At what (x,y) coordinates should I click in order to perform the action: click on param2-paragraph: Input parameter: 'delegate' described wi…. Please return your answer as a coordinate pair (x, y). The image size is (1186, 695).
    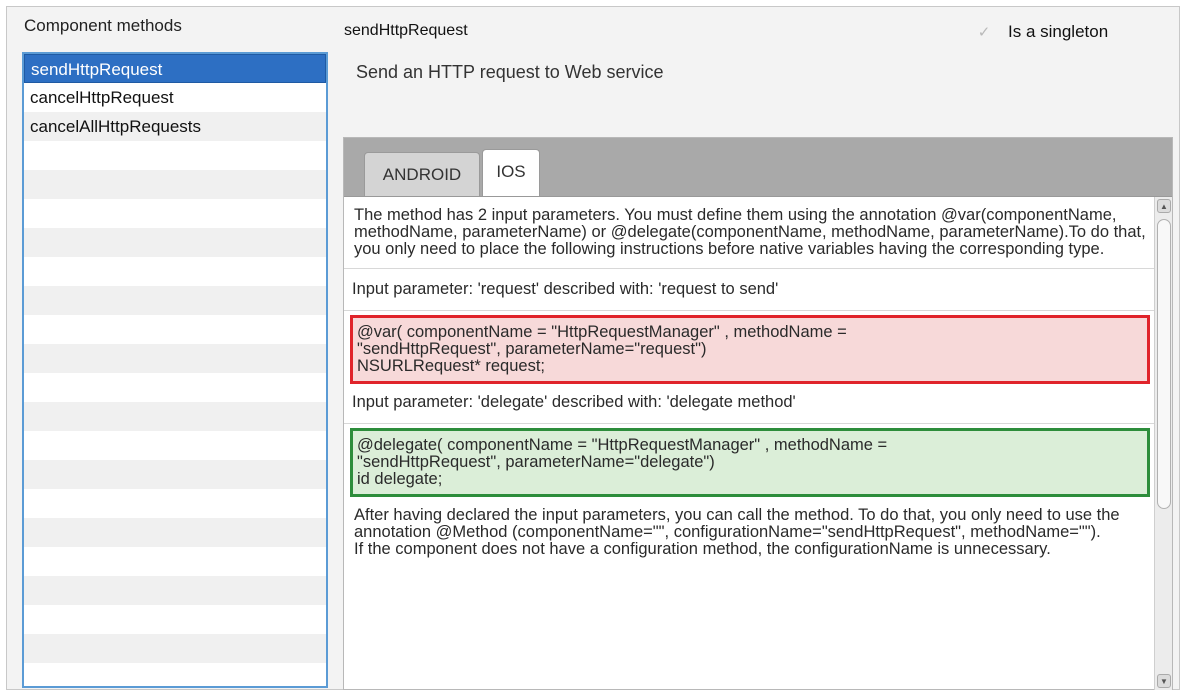
    Looking at the image, I should click on (751, 403).